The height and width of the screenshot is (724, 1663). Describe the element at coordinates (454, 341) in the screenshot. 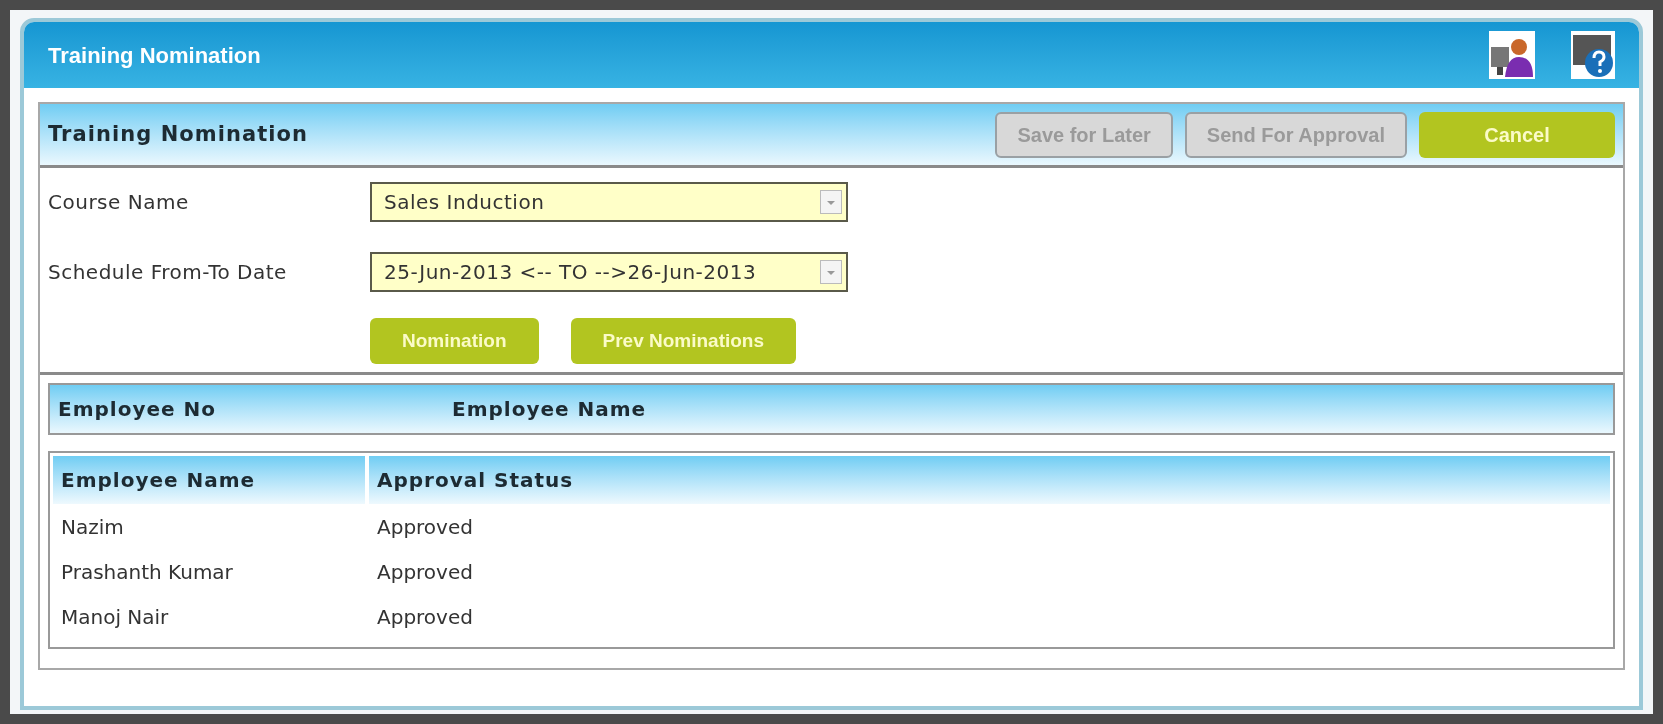

I see `nomination-button: Nomination` at that location.